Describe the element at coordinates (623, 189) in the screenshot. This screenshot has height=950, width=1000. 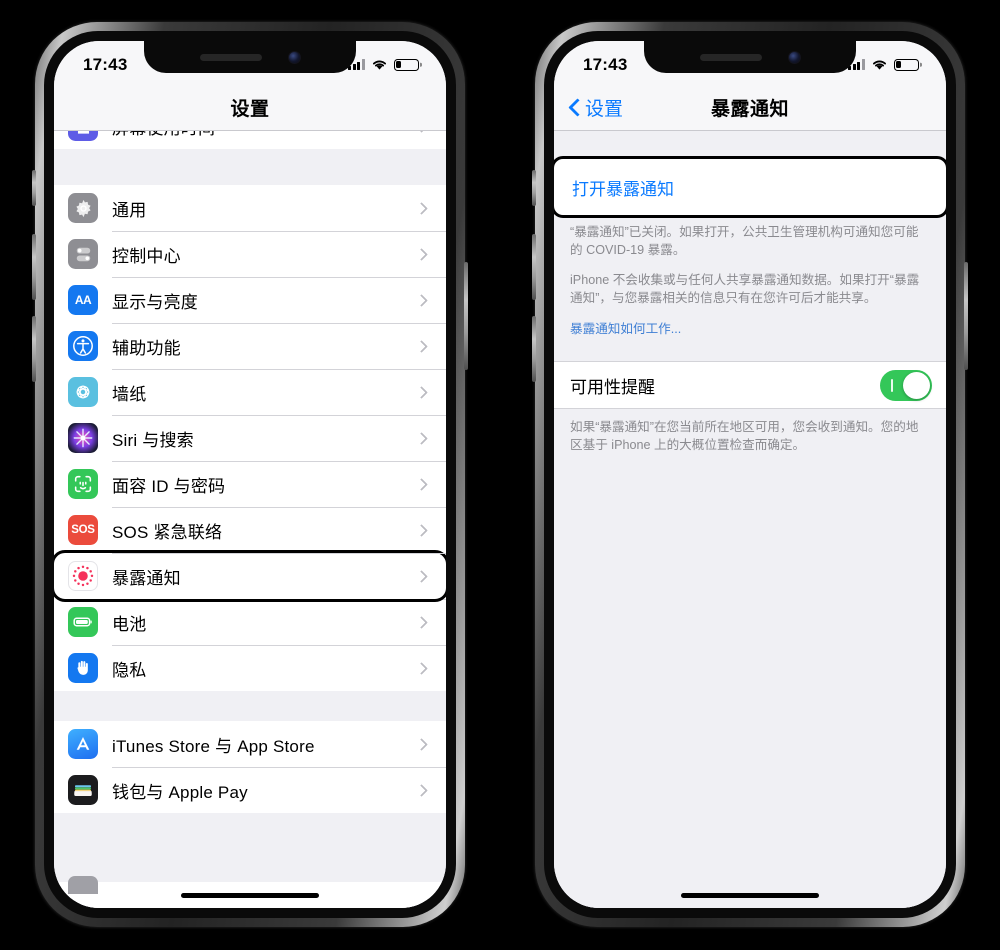
I see `turn-on-button-label: 打开暴露通知` at that location.